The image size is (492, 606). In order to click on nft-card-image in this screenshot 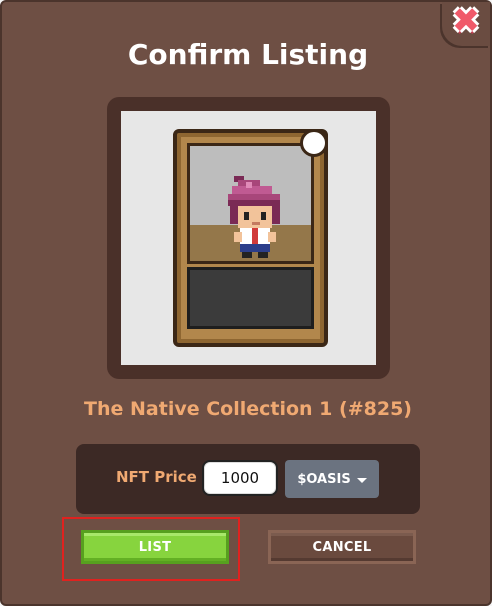, I will do `click(250, 238)`.